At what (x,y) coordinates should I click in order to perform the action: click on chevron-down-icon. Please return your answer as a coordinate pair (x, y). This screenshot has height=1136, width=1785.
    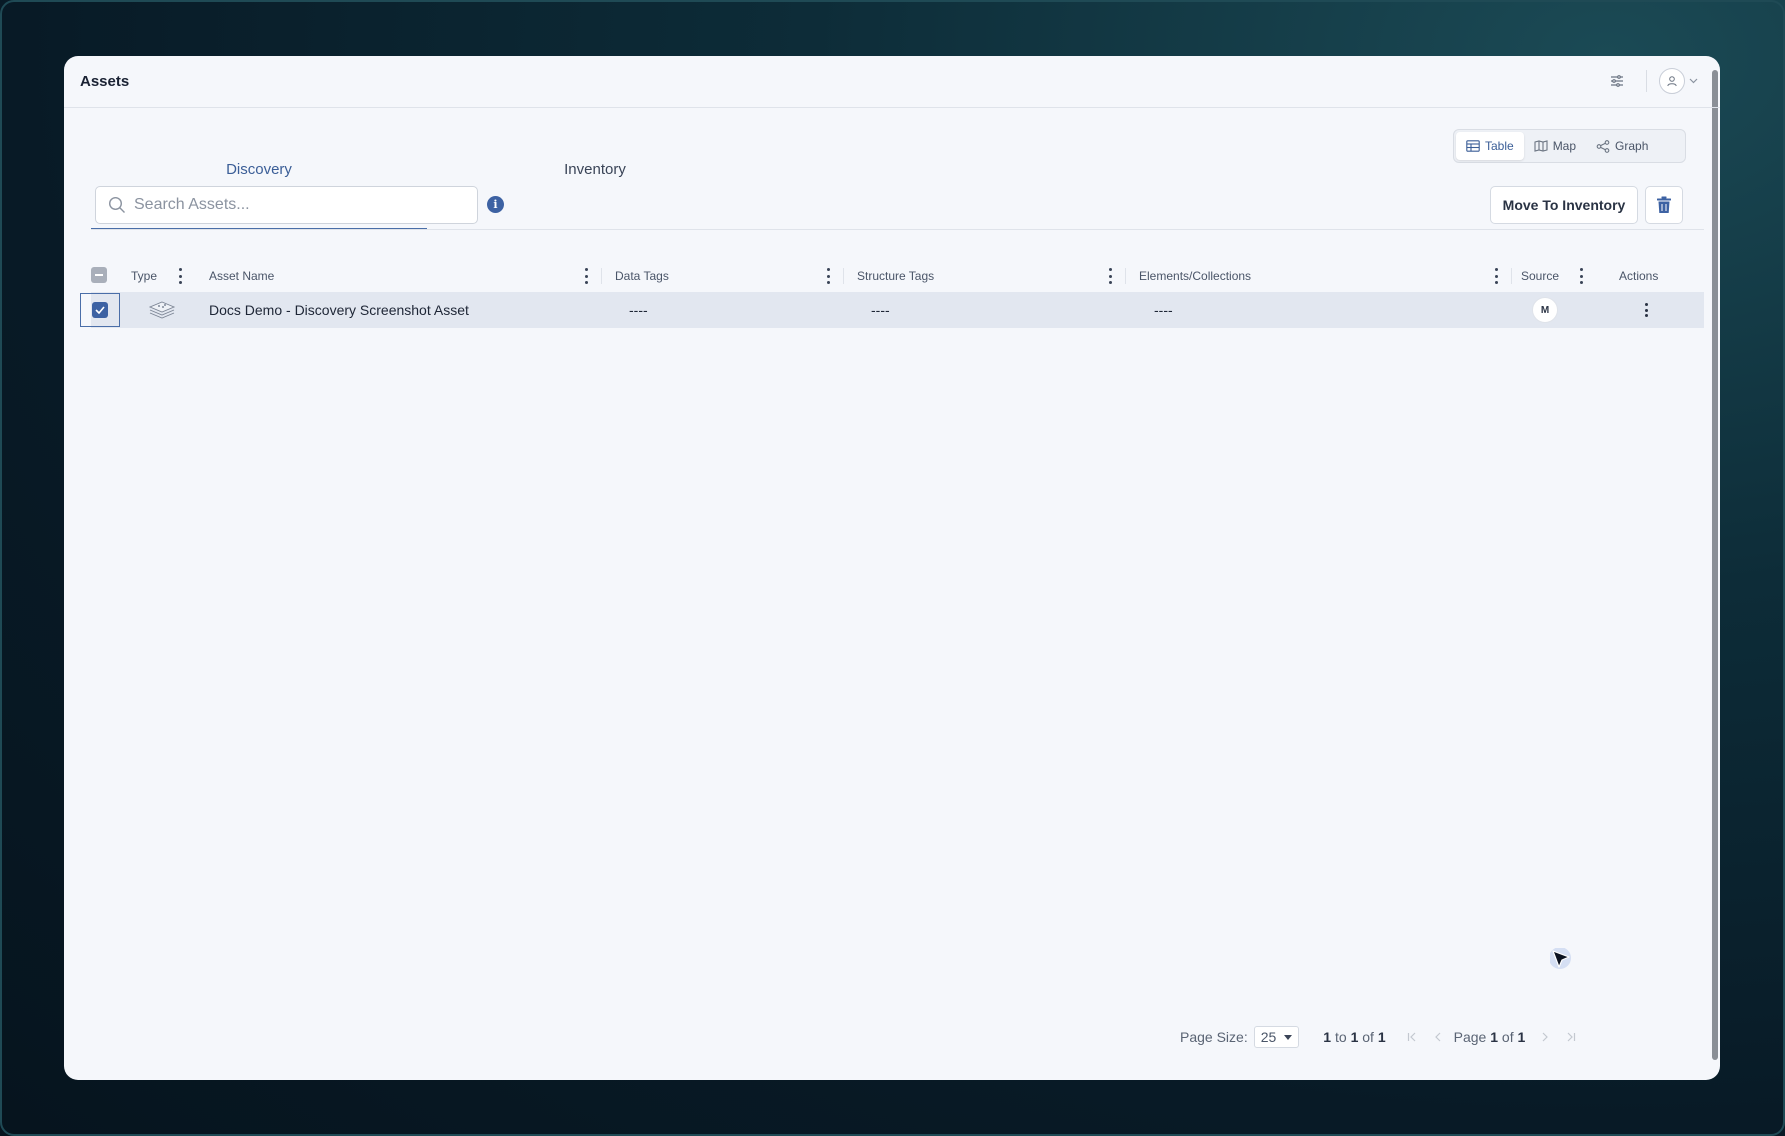
    Looking at the image, I should click on (1693, 81).